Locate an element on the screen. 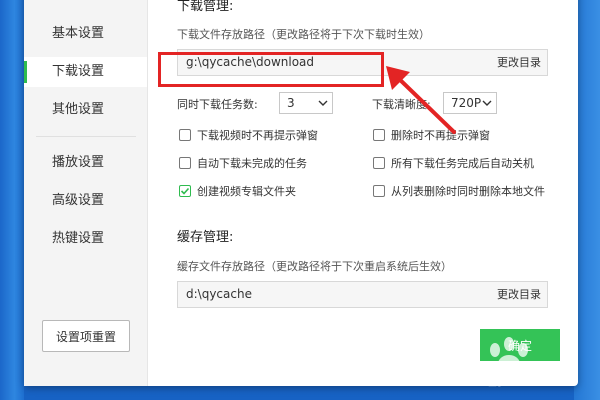 The image size is (600, 400). sidebar-item-playback: 播放设置 is located at coordinates (85, 163).